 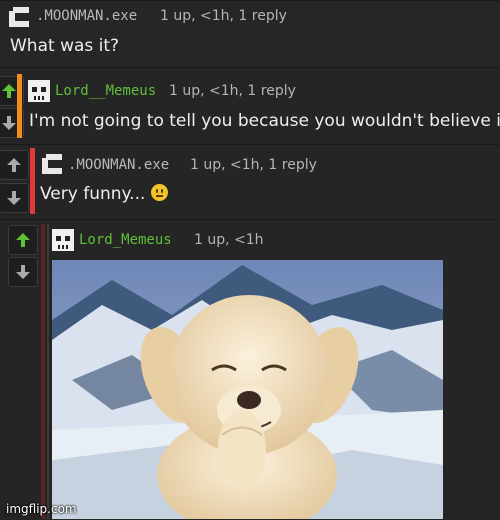 What do you see at coordinates (43, 371) in the screenshot?
I see `thread-bar-dark` at bounding box center [43, 371].